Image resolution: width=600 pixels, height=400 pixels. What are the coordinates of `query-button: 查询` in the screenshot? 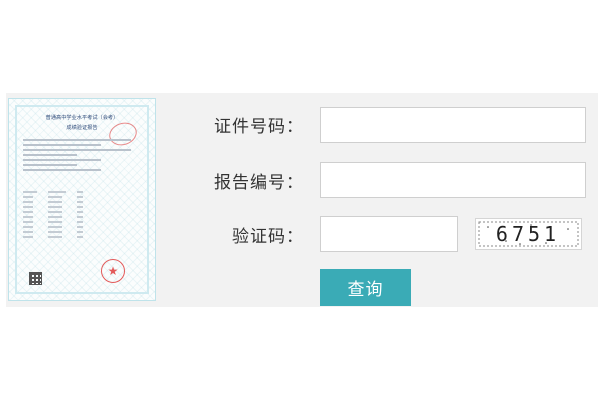 It's located at (365, 287).